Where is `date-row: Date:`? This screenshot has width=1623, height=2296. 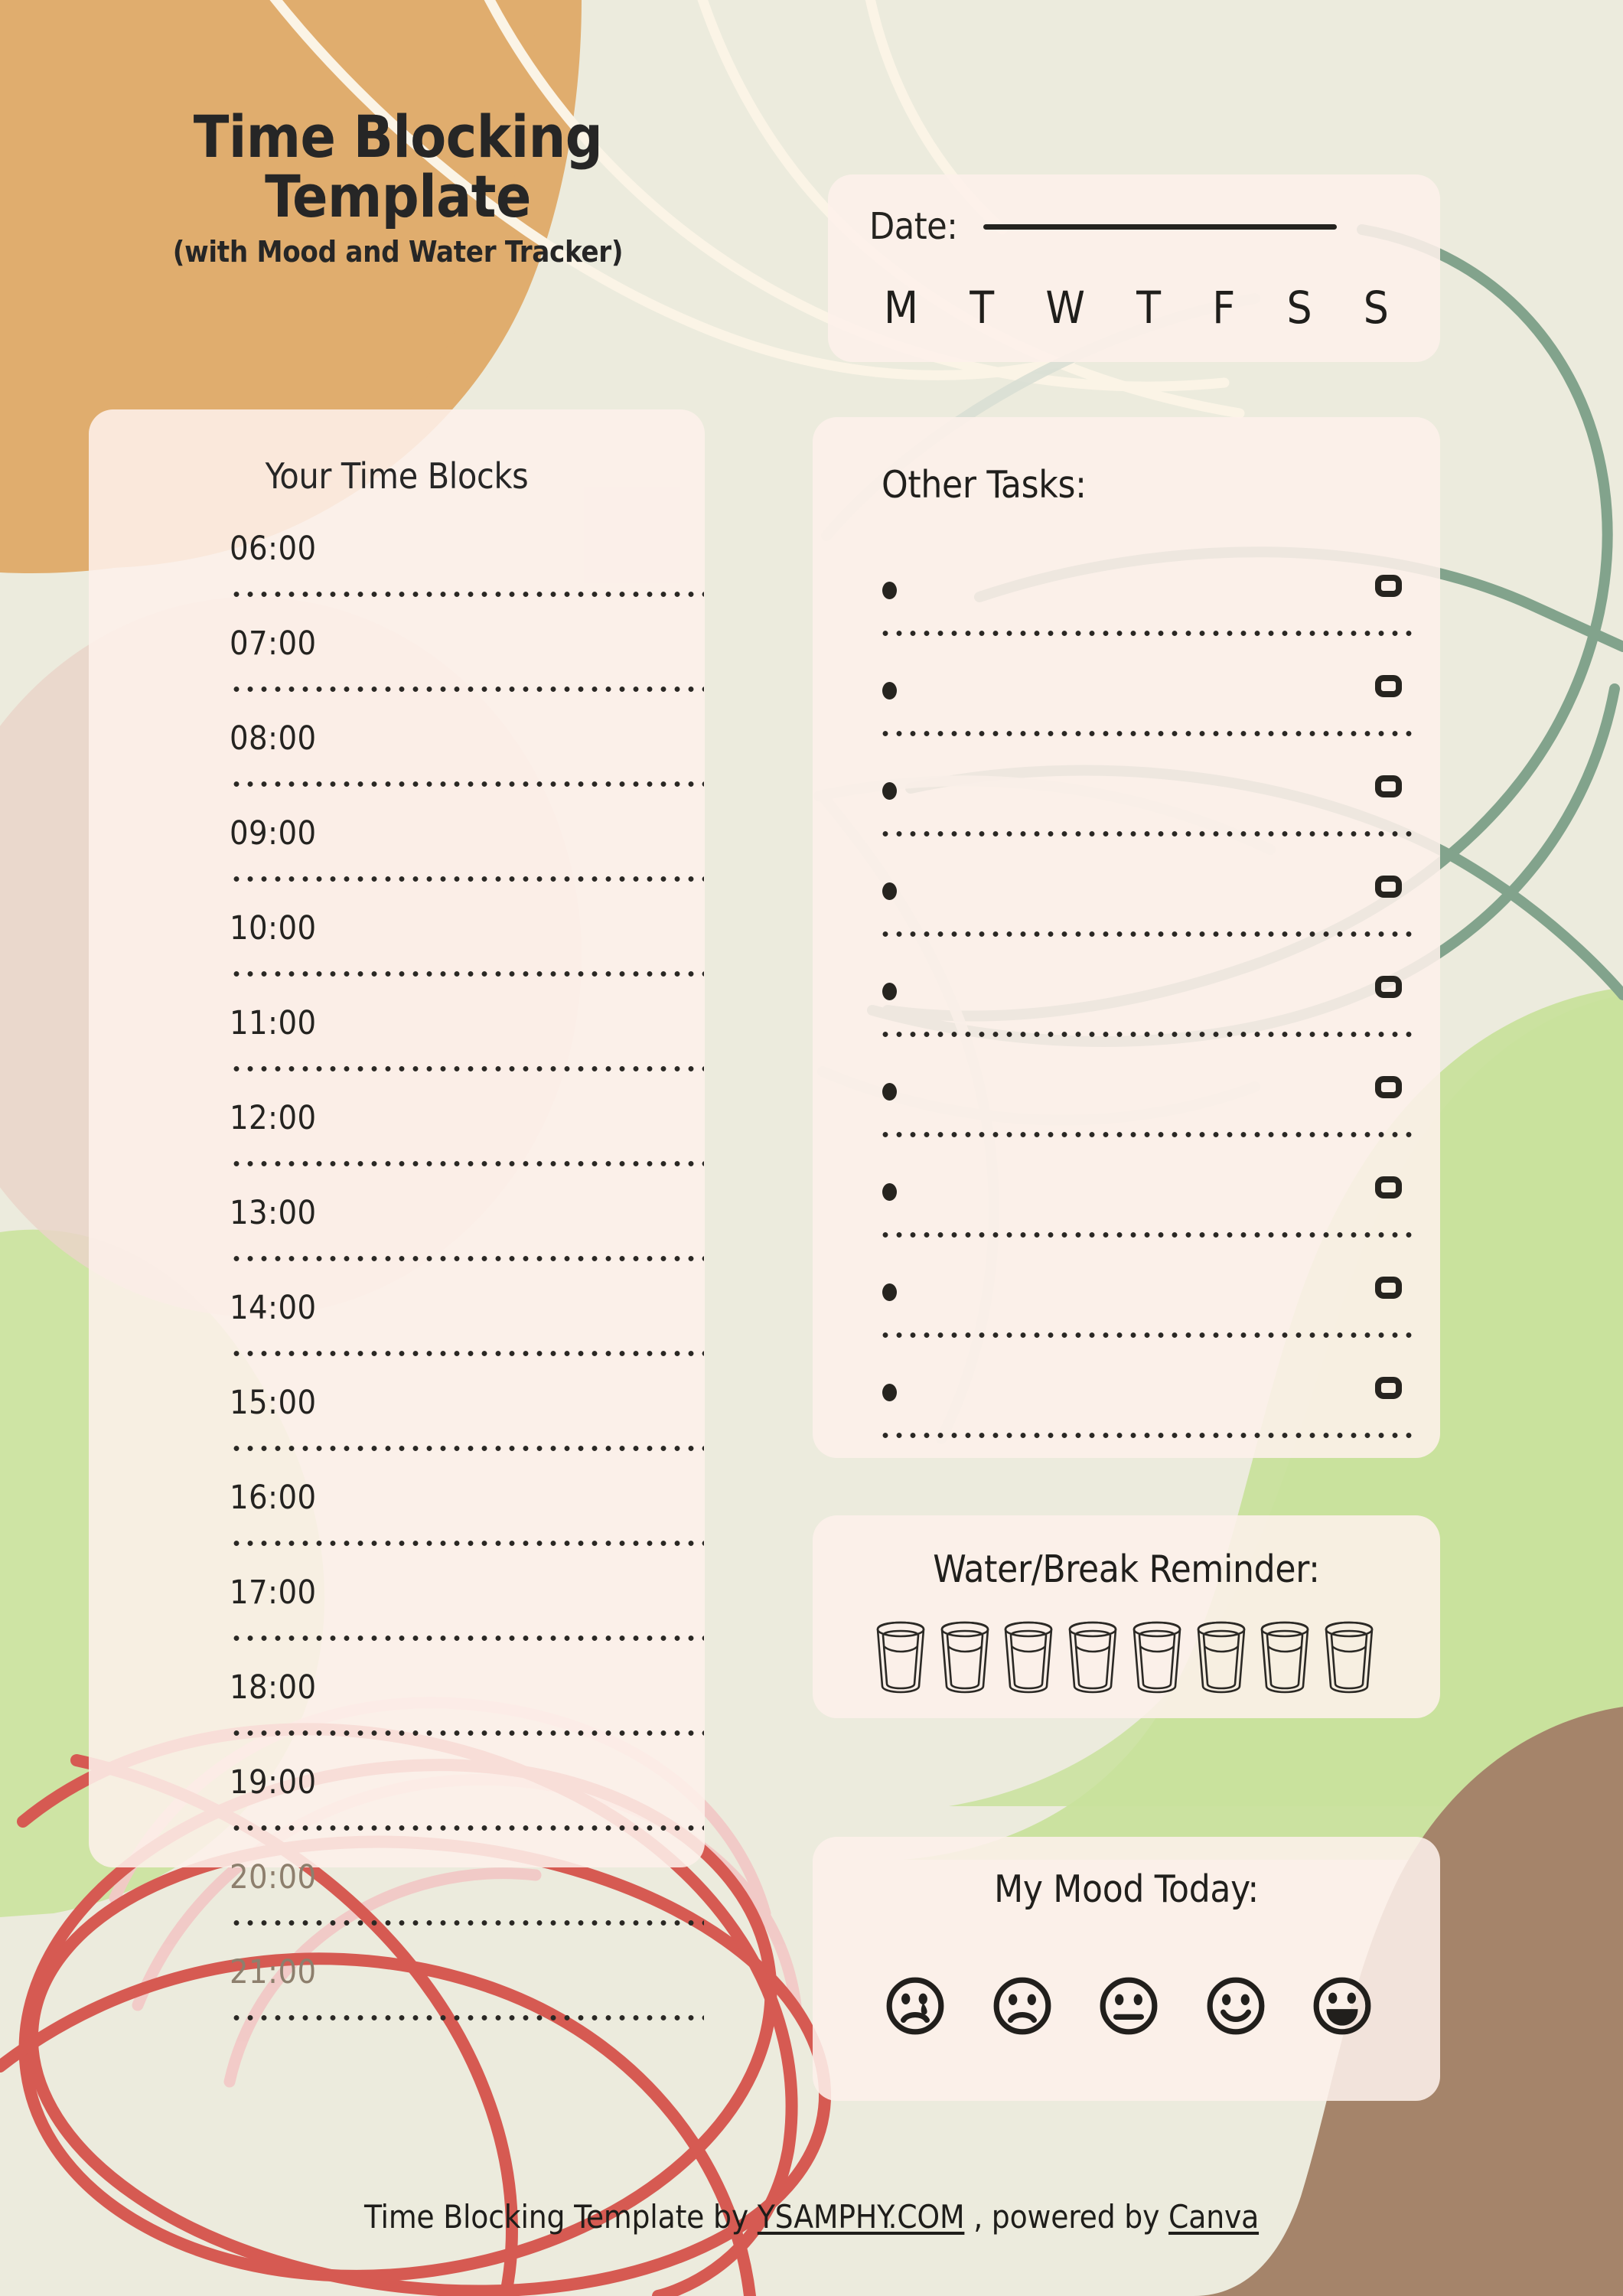 date-row: Date: is located at coordinates (1103, 226).